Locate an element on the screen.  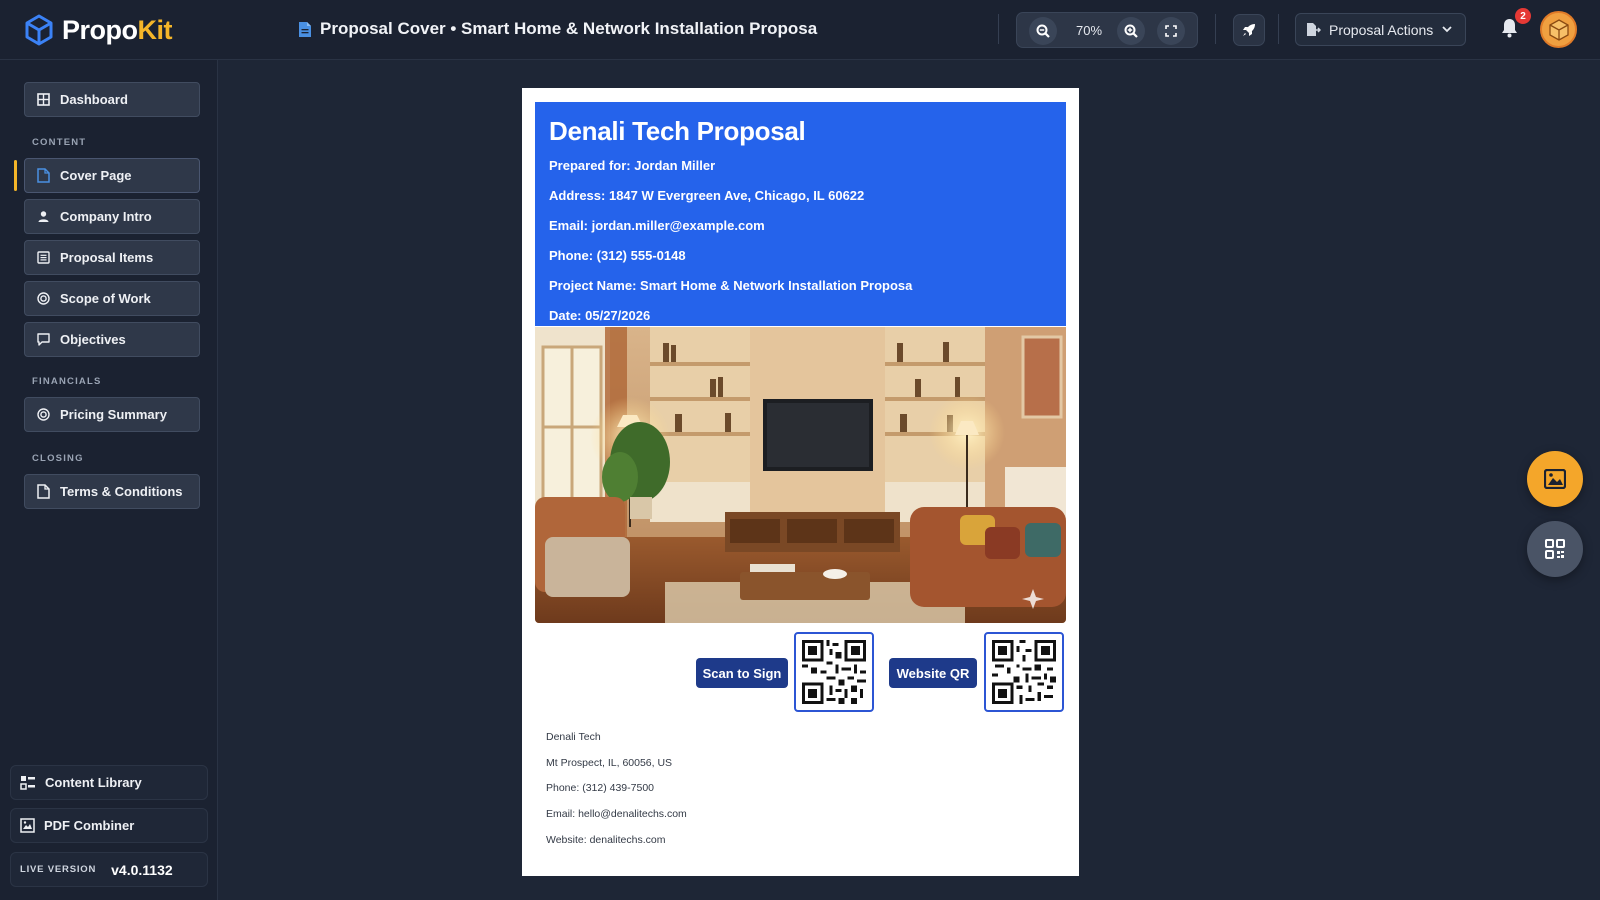
change-image-button is located at coordinates (1555, 479).